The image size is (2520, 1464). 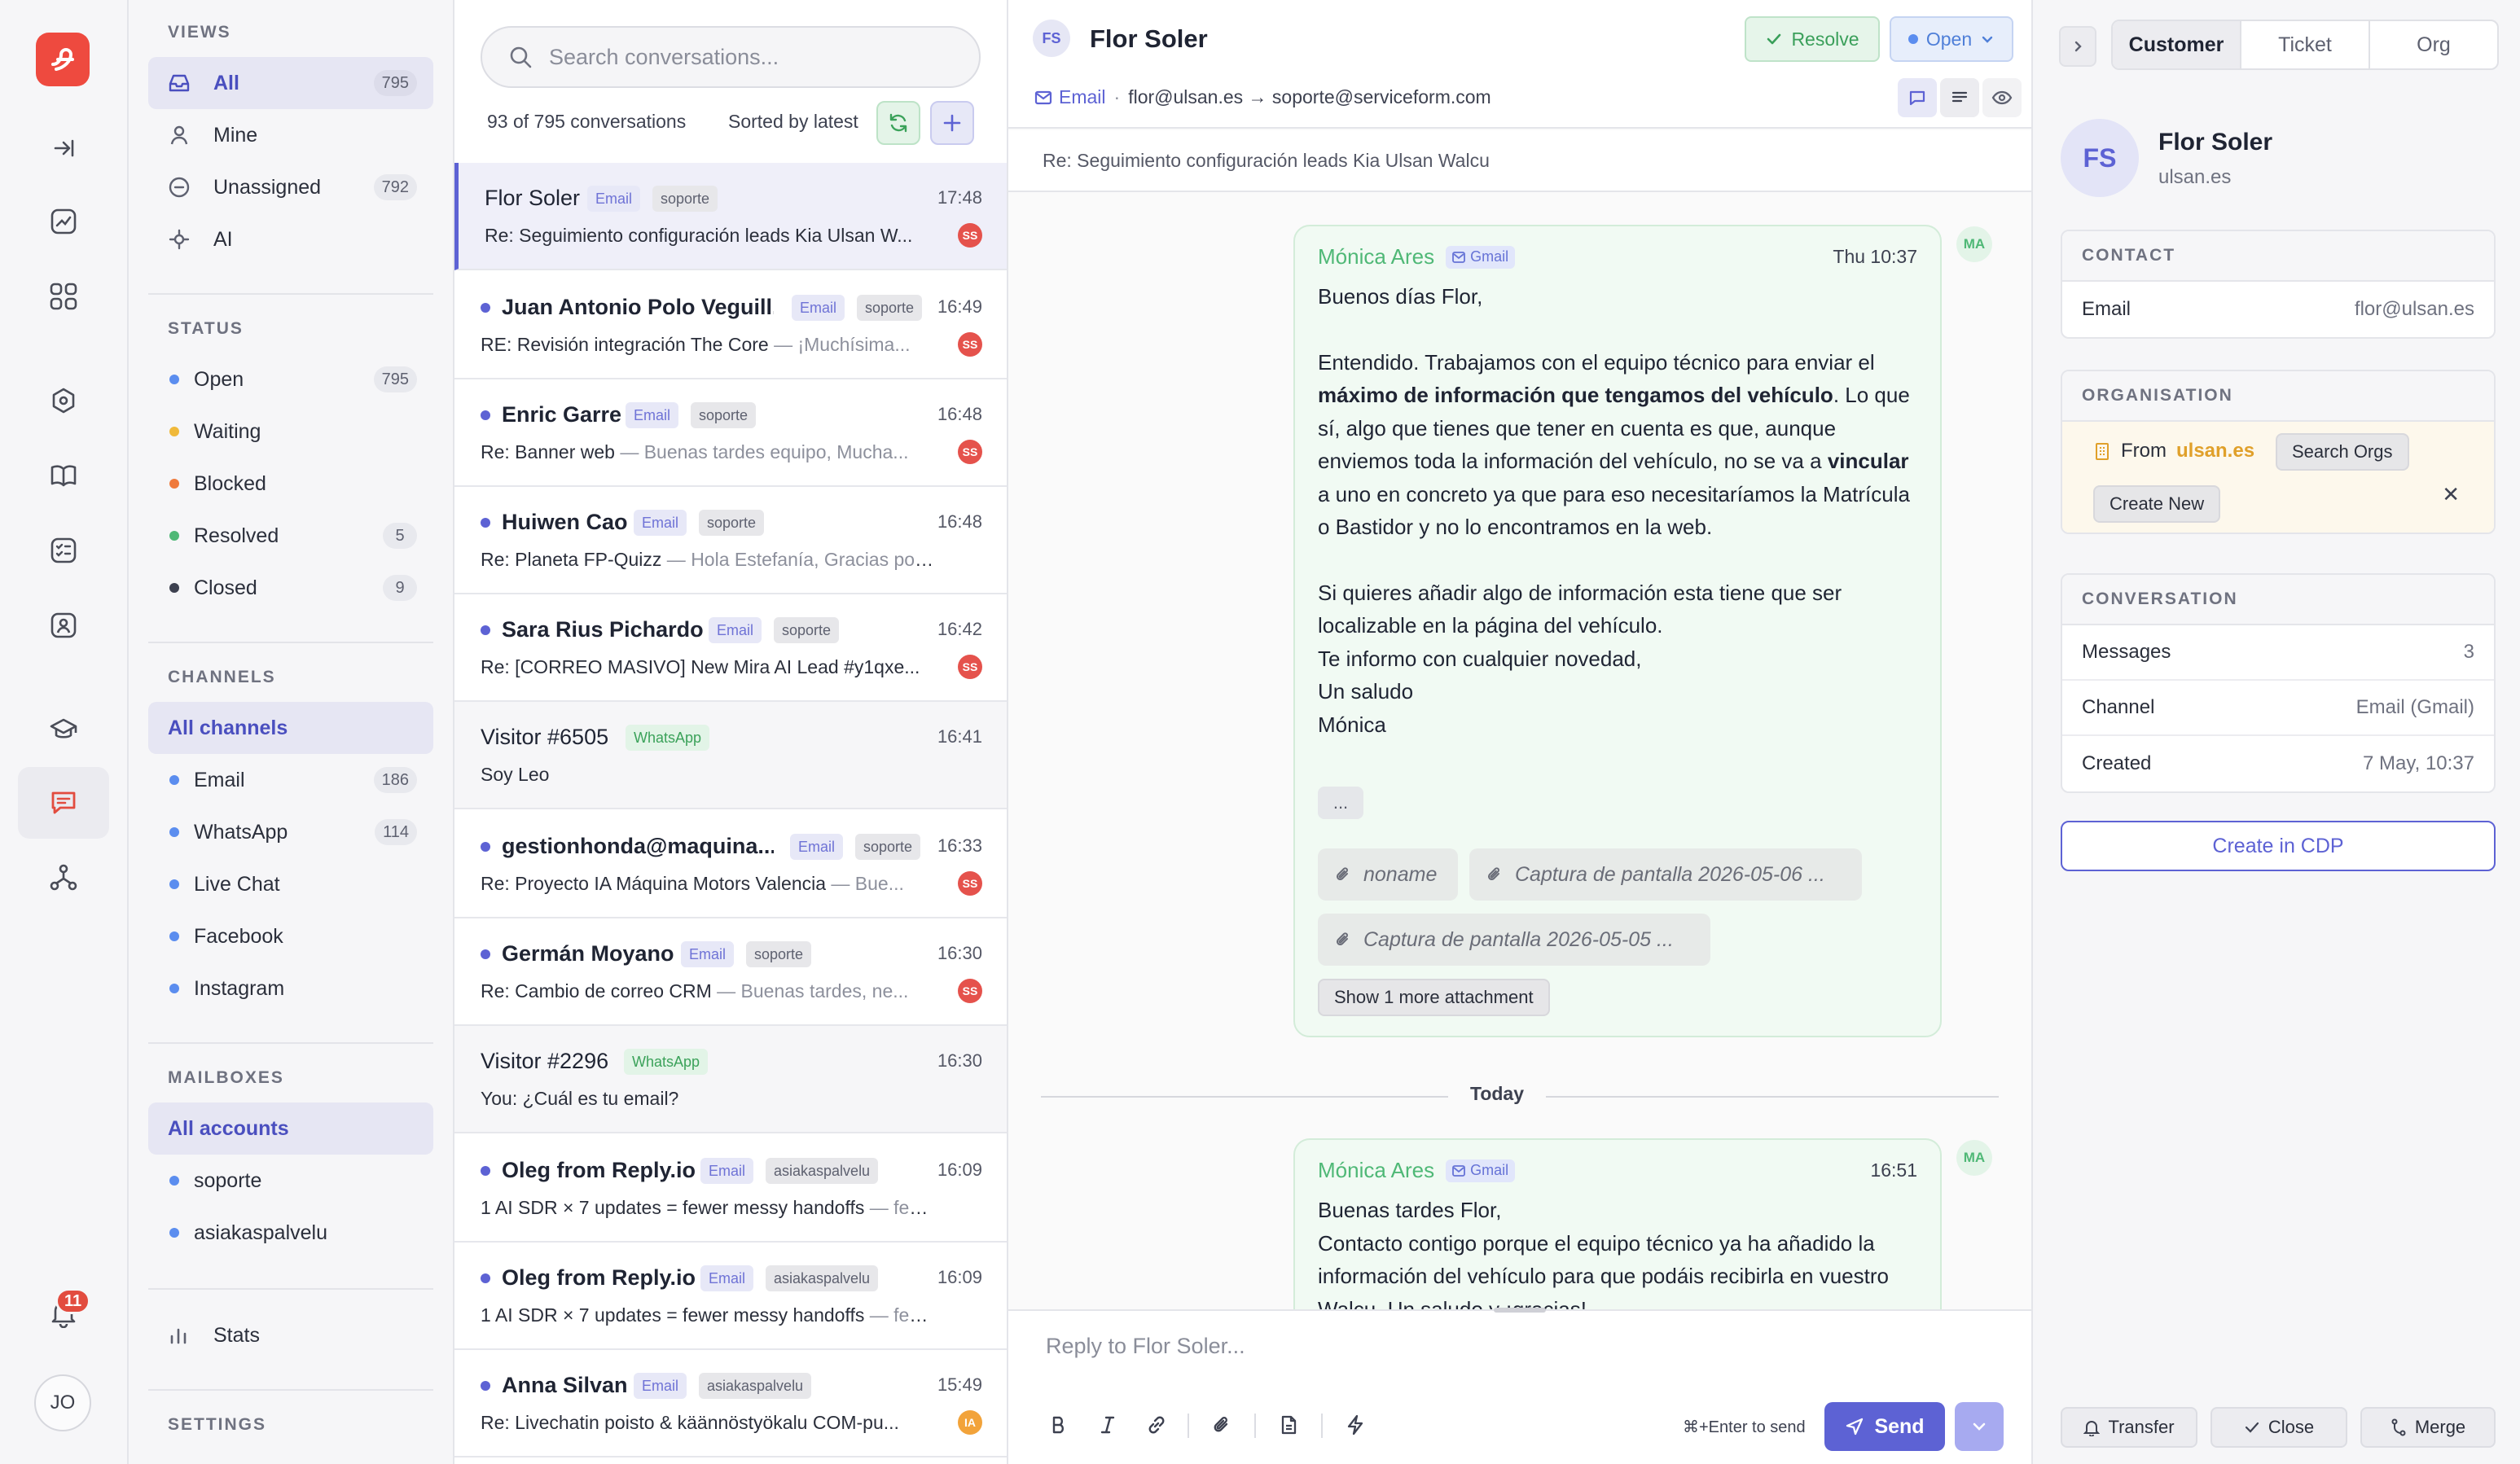 I want to click on send-button: Send, so click(x=1884, y=1426).